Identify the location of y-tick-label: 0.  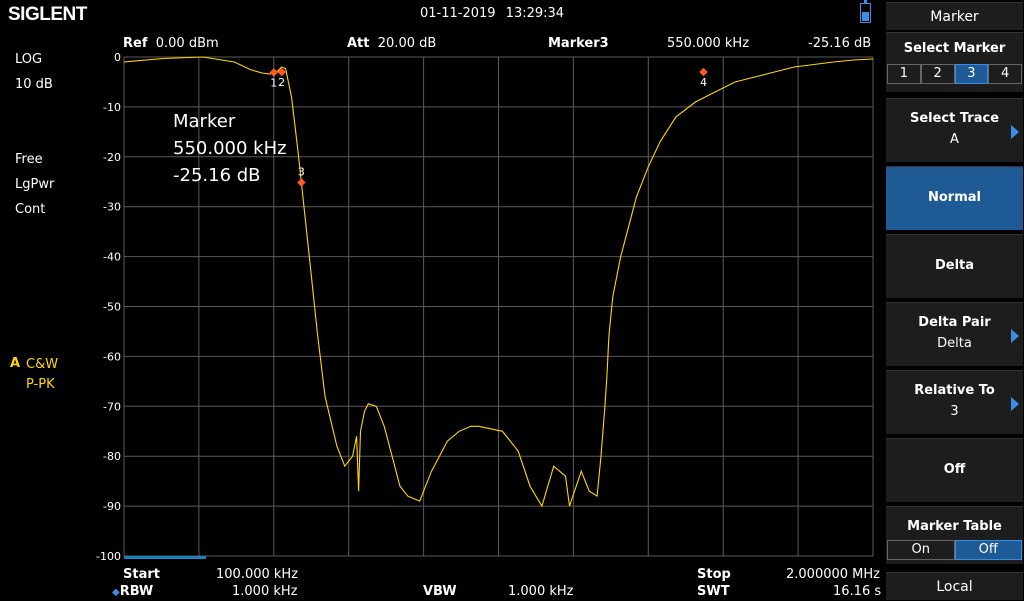
(117, 57).